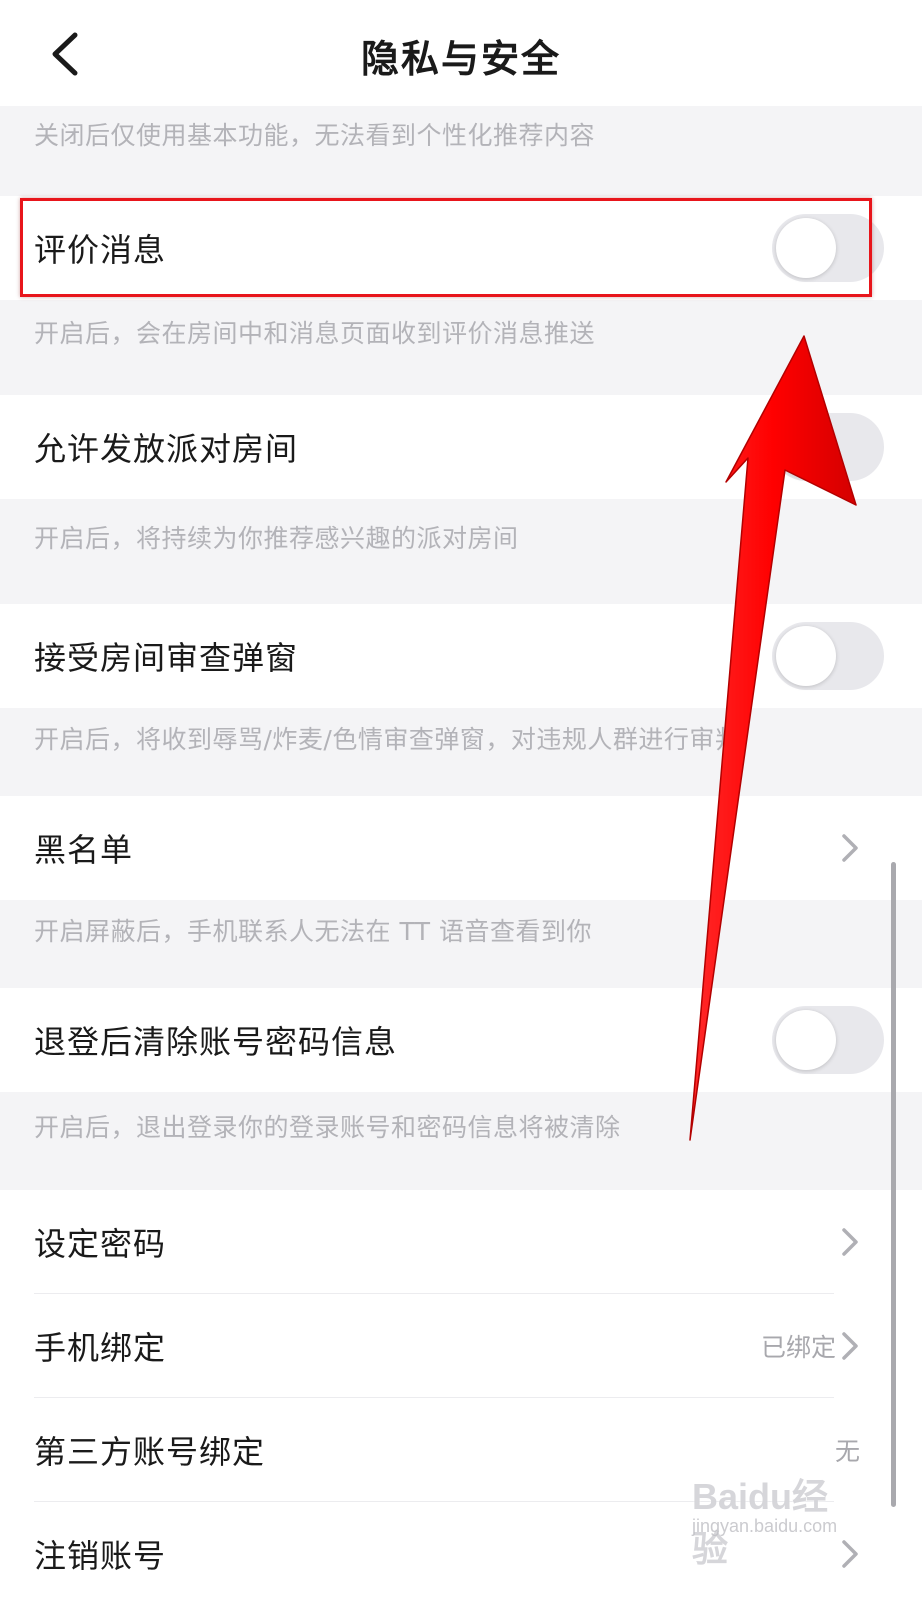  I want to click on phone-bind-status: 已绑定, so click(798, 1347).